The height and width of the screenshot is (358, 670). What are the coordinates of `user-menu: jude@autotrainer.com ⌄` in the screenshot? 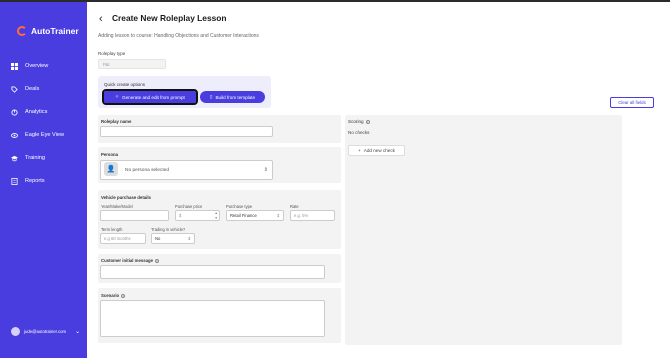 It's located at (45, 331).